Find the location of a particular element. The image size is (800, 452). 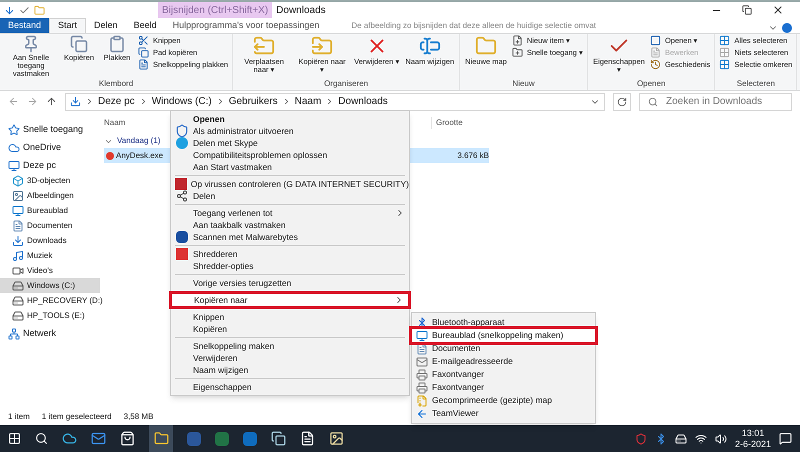

sidebar-item: Bureaublad is located at coordinates (50, 210).